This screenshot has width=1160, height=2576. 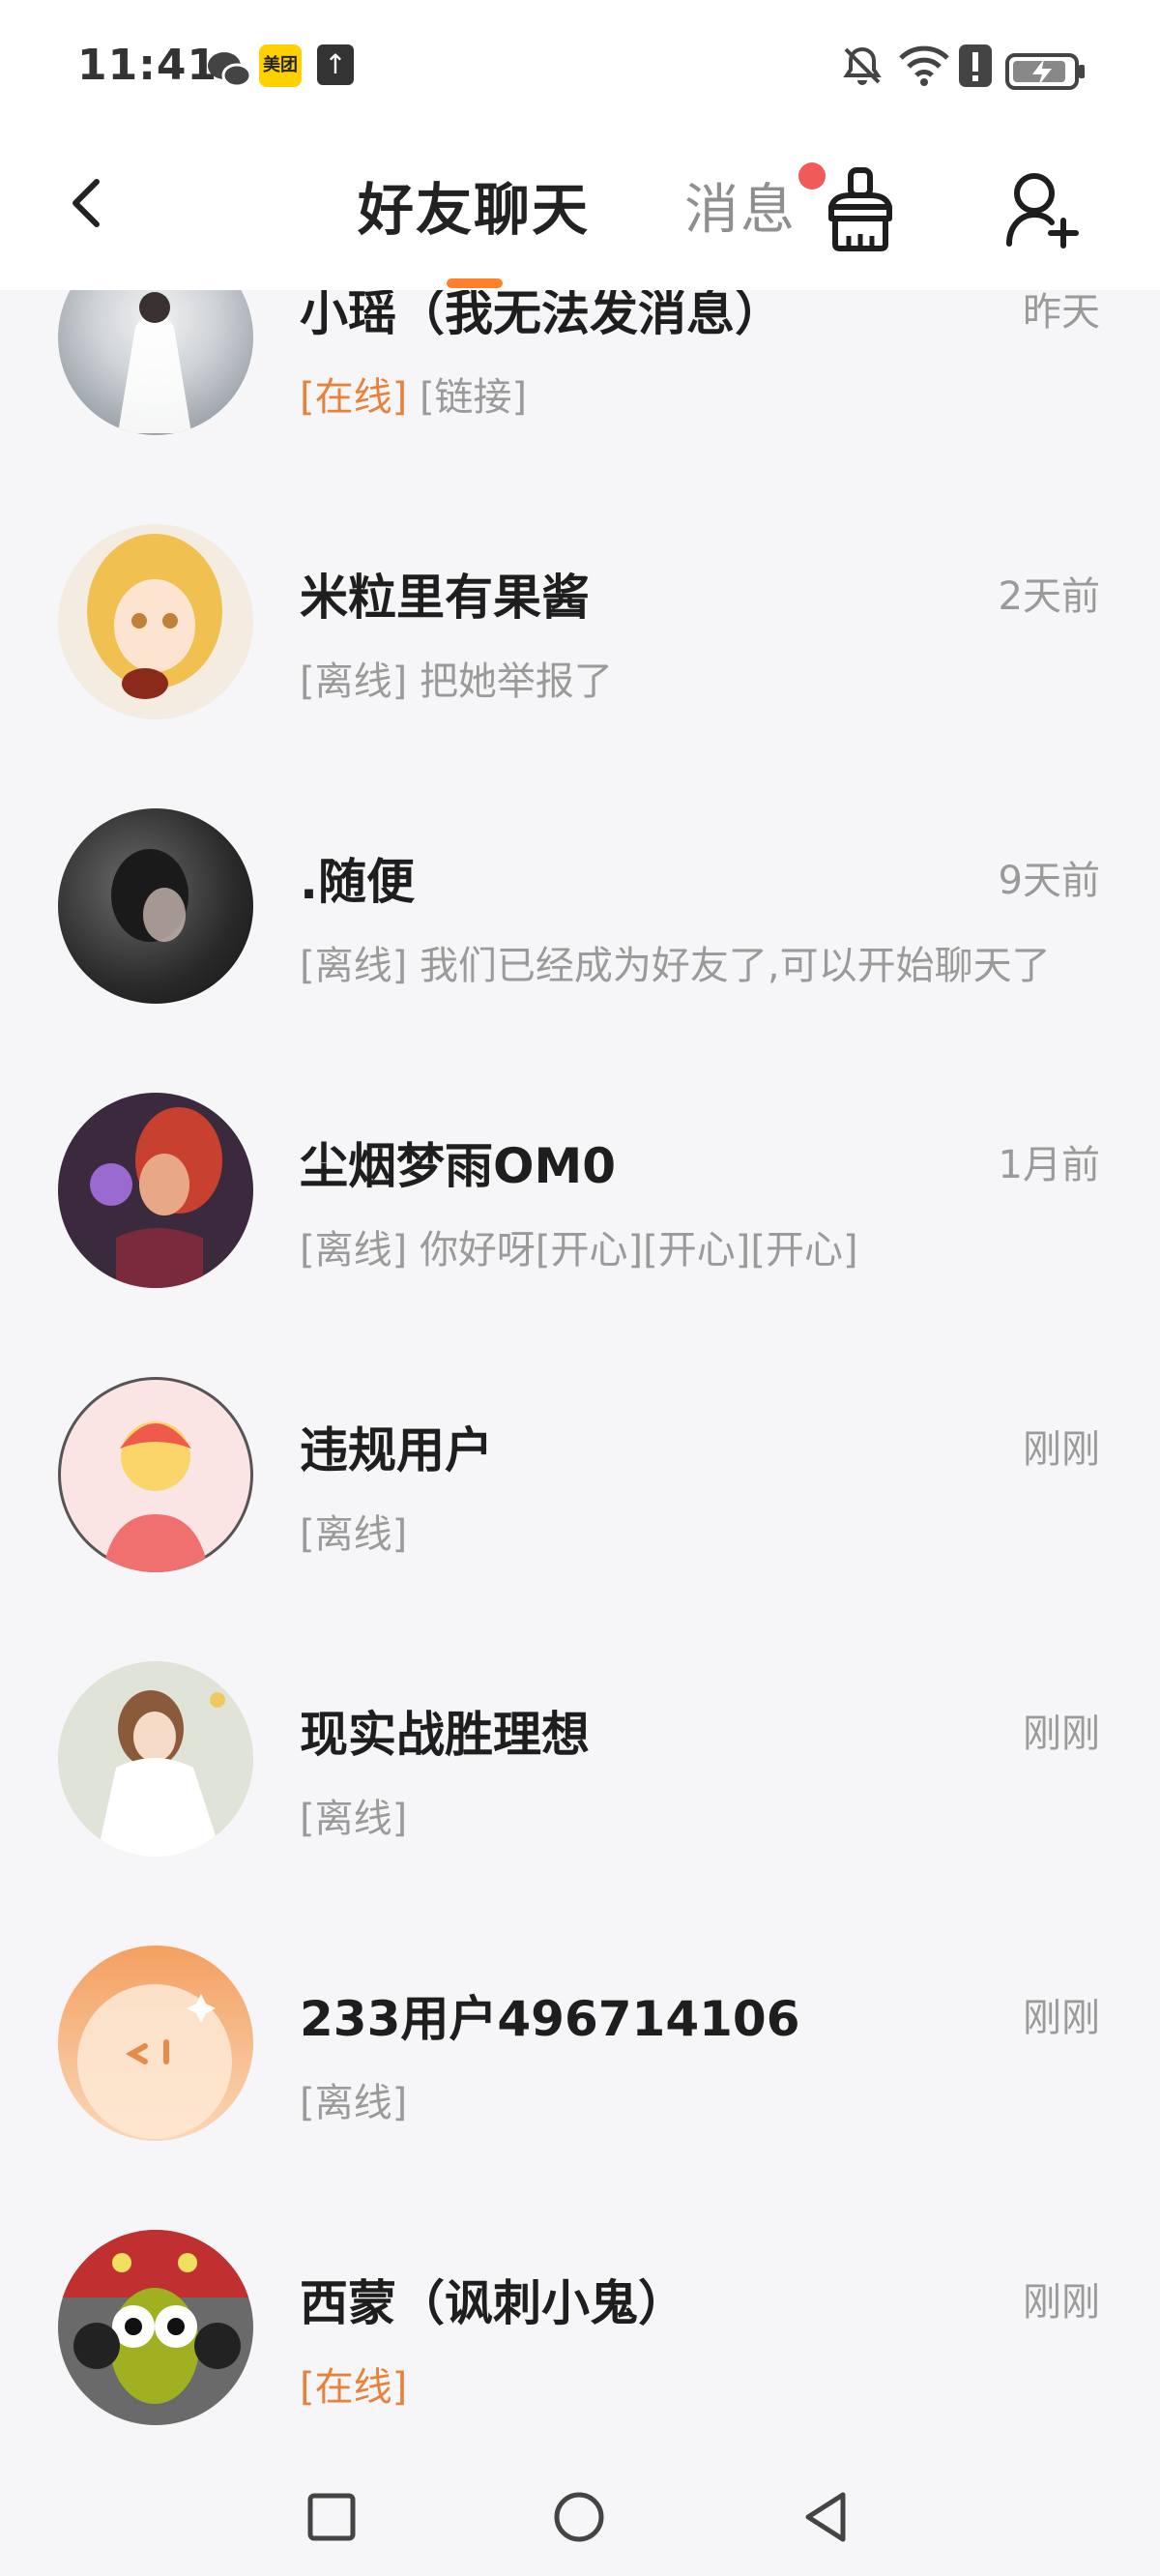 What do you see at coordinates (473, 397) in the screenshot?
I see `chat-message: [链接]` at bounding box center [473, 397].